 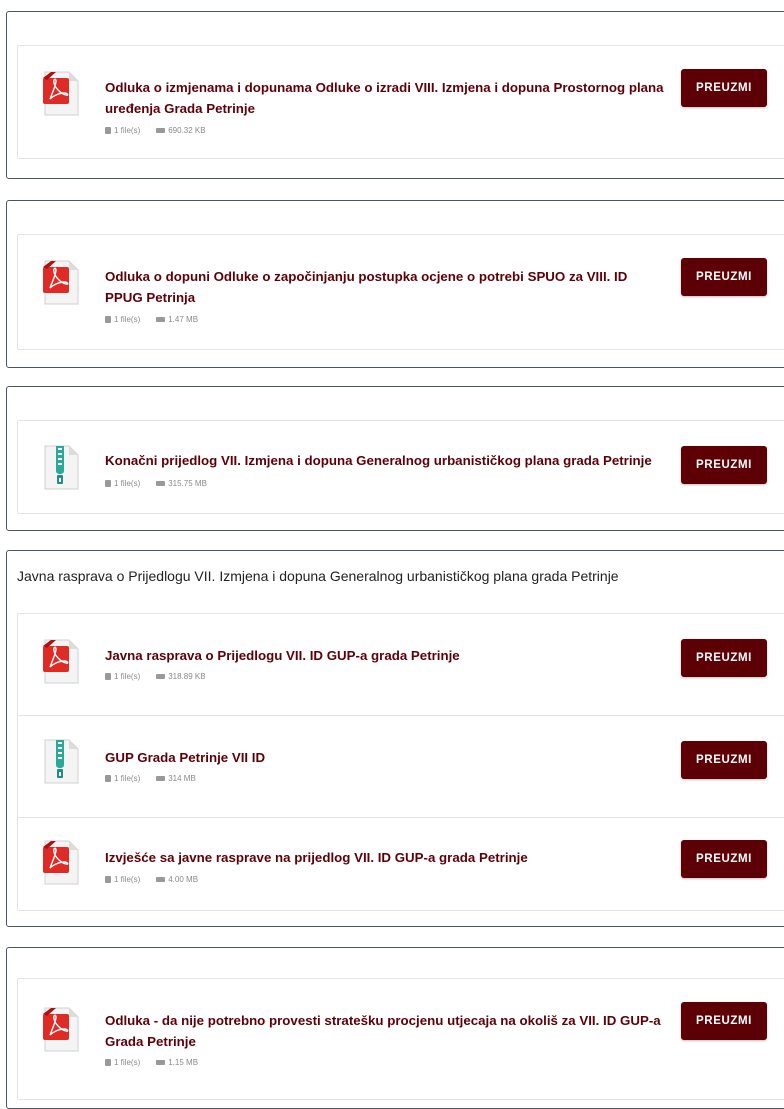 What do you see at coordinates (183, 1062) in the screenshot?
I see `file-size: 1.15 MB` at bounding box center [183, 1062].